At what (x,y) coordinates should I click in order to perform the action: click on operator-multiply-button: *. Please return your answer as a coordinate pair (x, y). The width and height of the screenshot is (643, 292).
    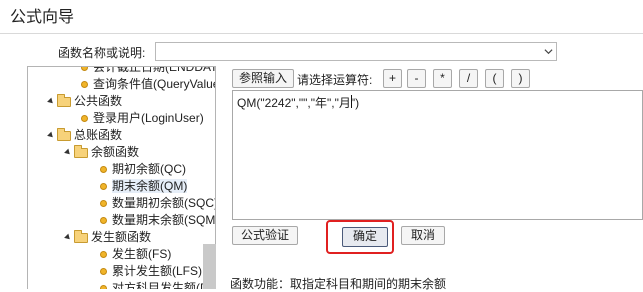
    Looking at the image, I should click on (442, 78).